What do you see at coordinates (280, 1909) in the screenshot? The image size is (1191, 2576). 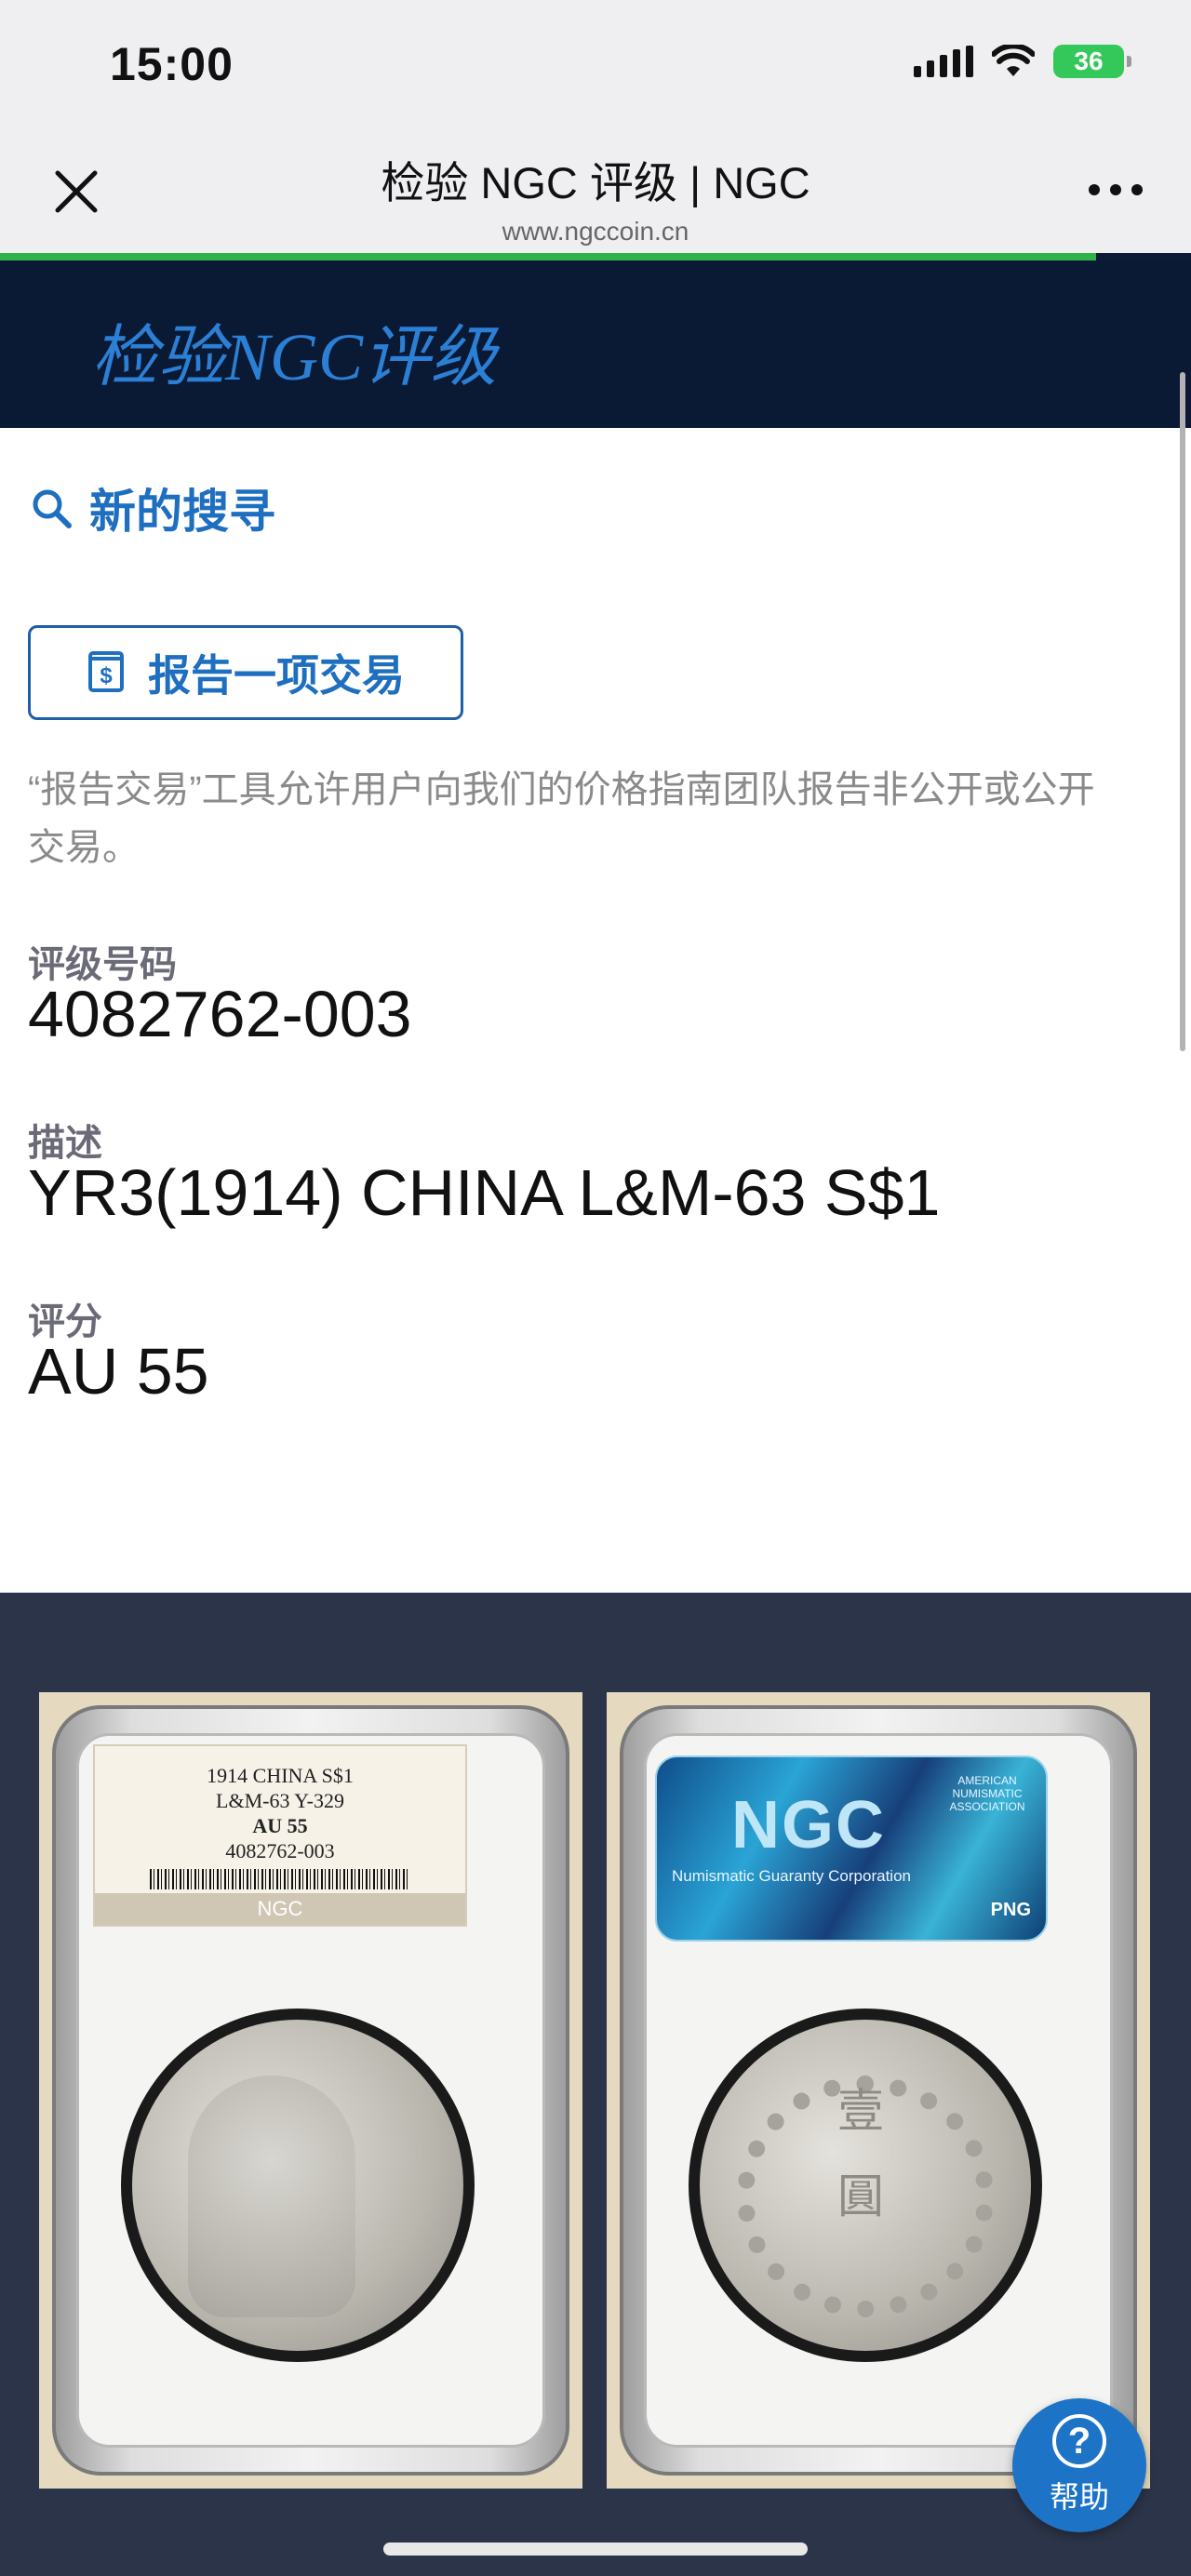 I see `slab-label-brand: NGC` at bounding box center [280, 1909].